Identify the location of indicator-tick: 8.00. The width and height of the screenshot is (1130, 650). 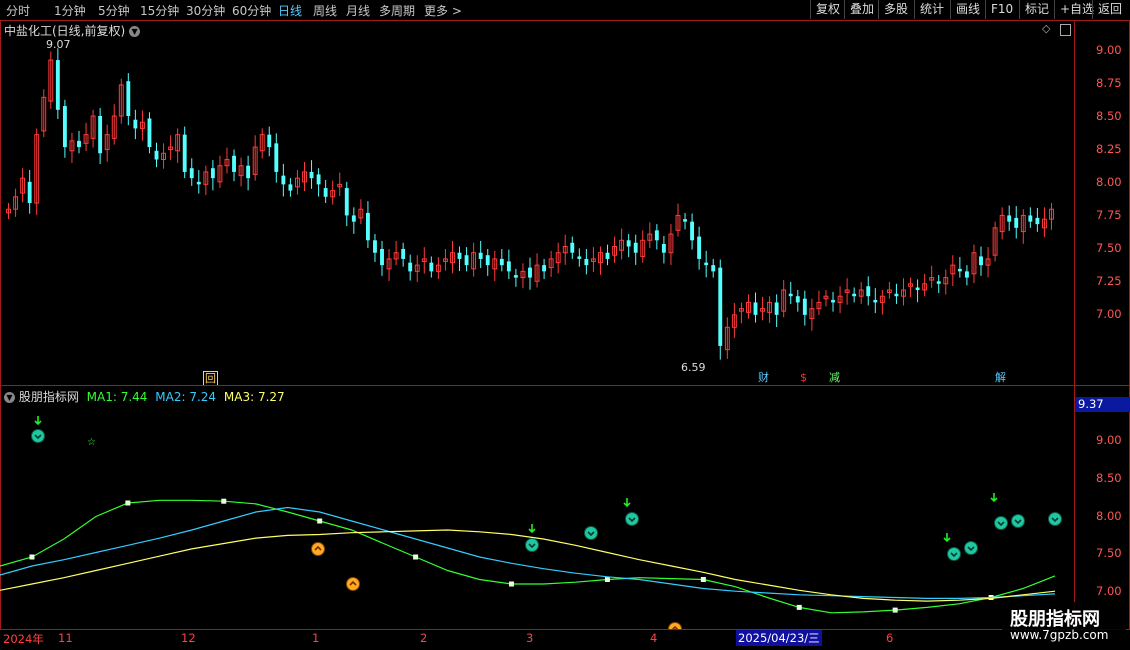
(1109, 516).